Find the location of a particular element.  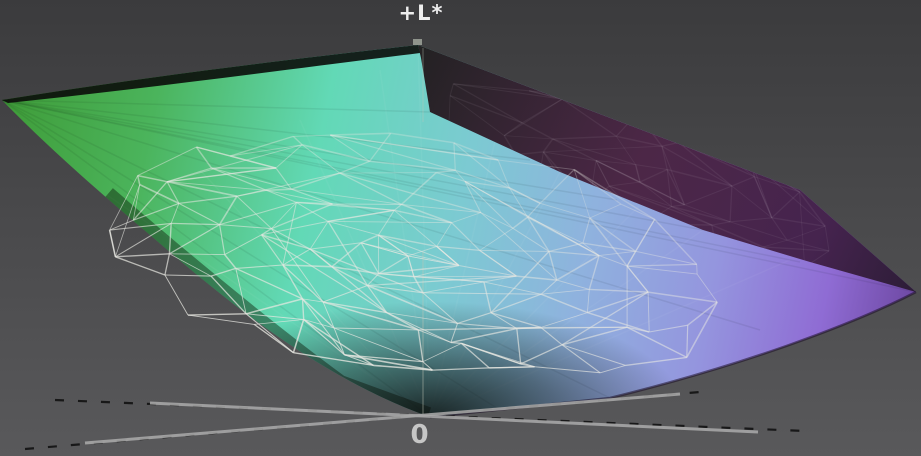

white-point-marker is located at coordinates (417, 42).